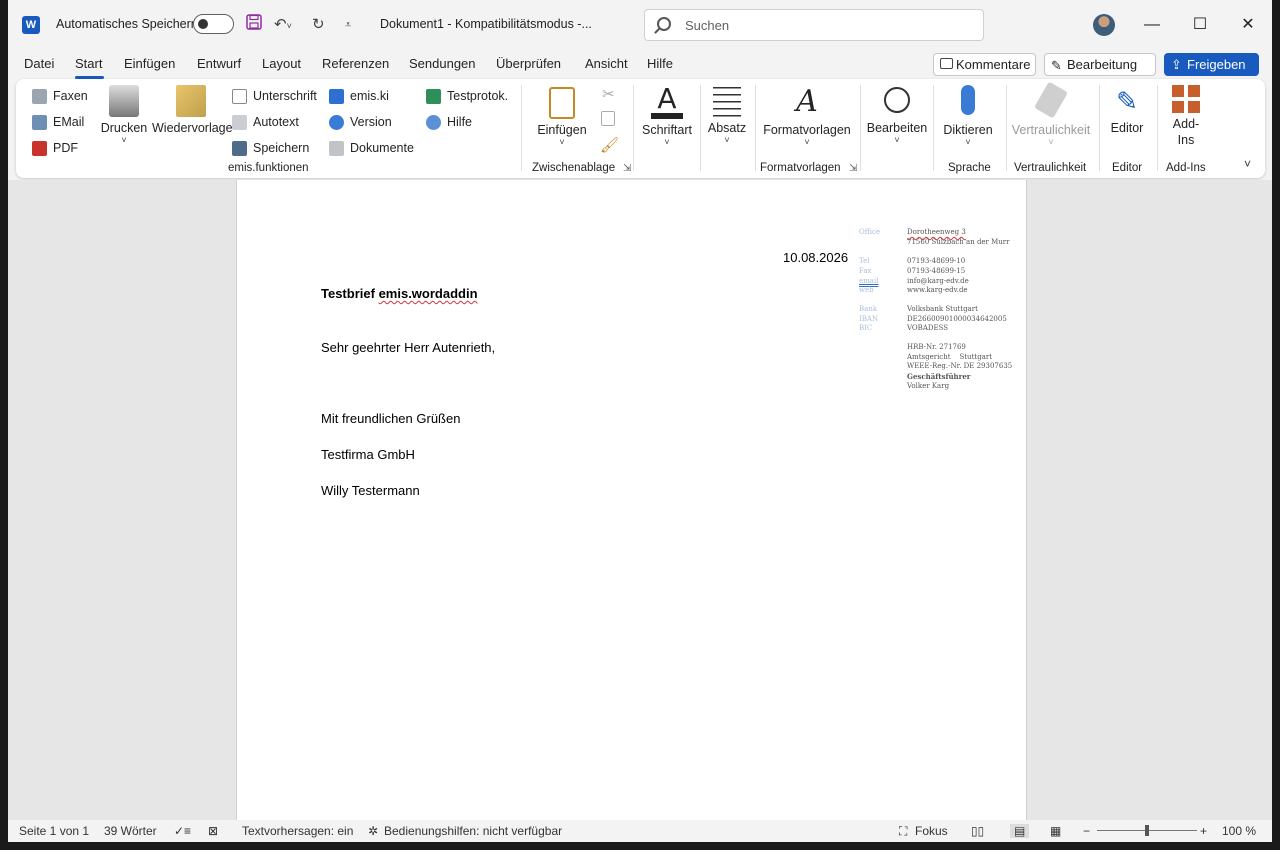  I want to click on fax-button: Faxen, so click(60, 96).